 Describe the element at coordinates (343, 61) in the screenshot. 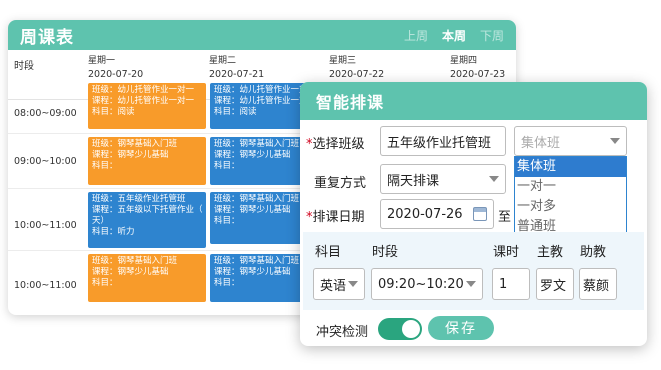

I see `day-label: 星期三` at that location.